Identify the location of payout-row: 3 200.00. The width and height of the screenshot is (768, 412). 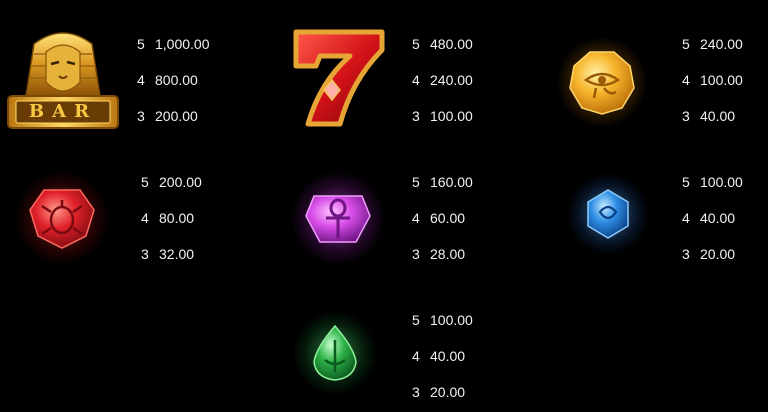
(167, 116).